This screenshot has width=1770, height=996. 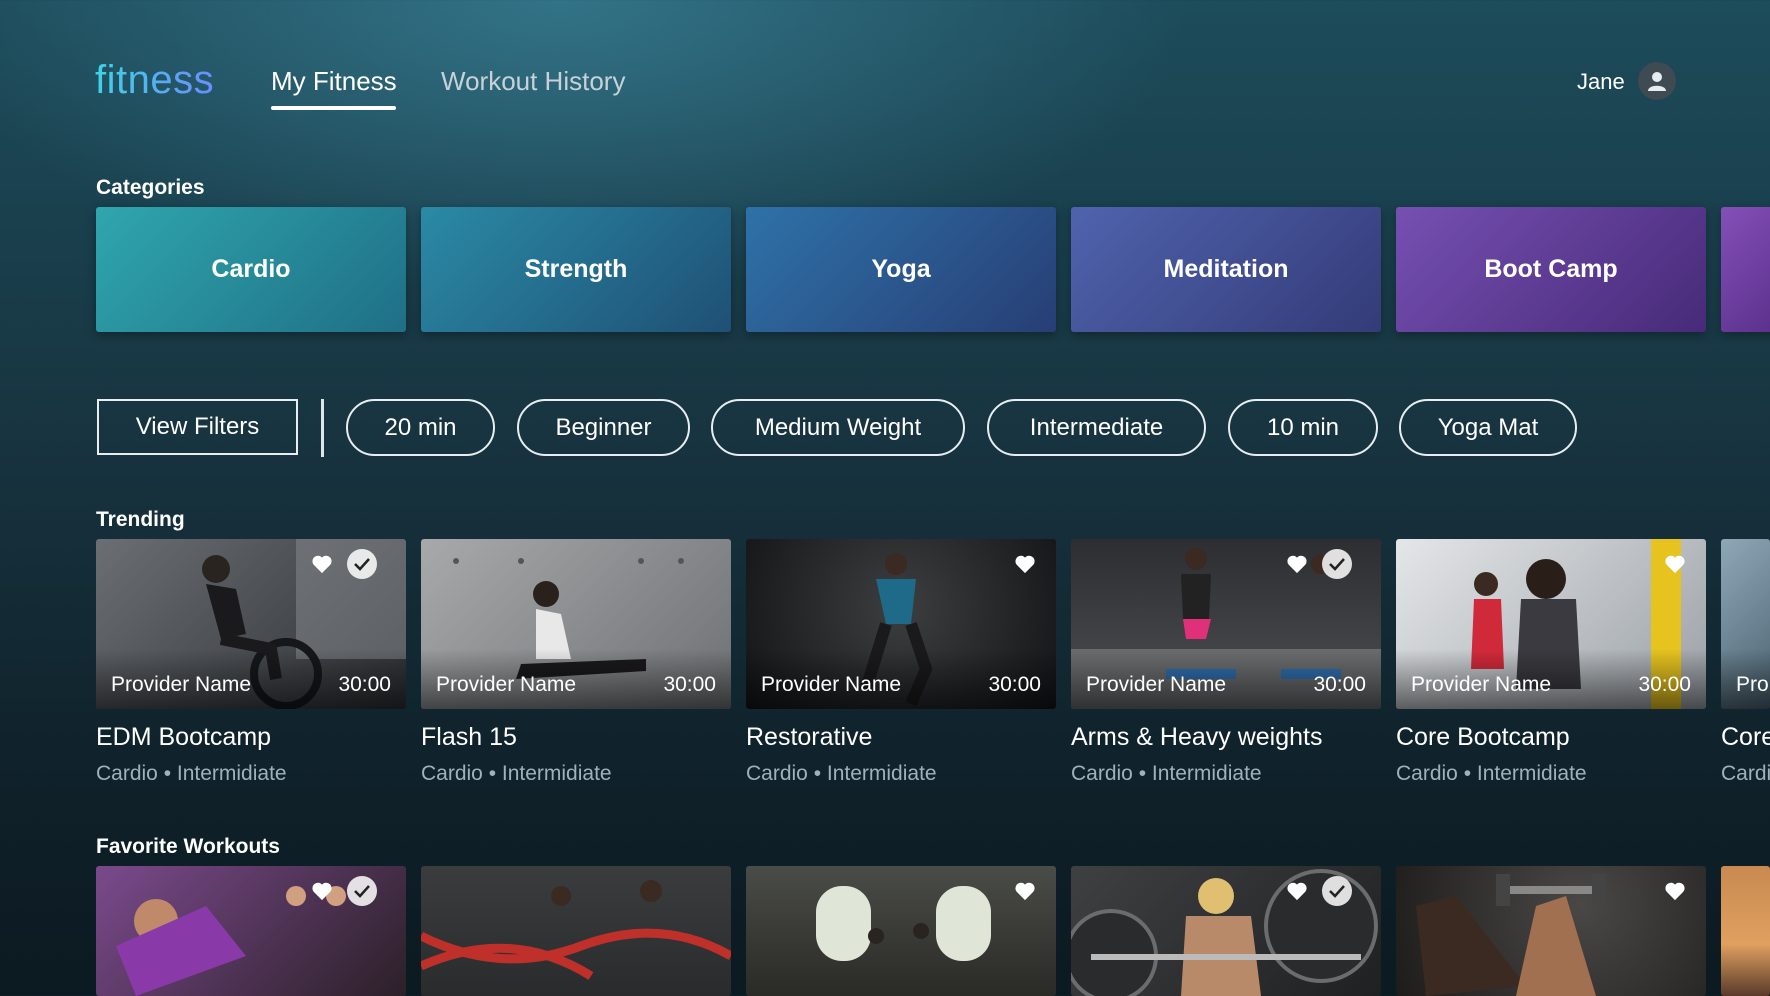 What do you see at coordinates (533, 81) in the screenshot?
I see `tab-workout-history: Workout History` at bounding box center [533, 81].